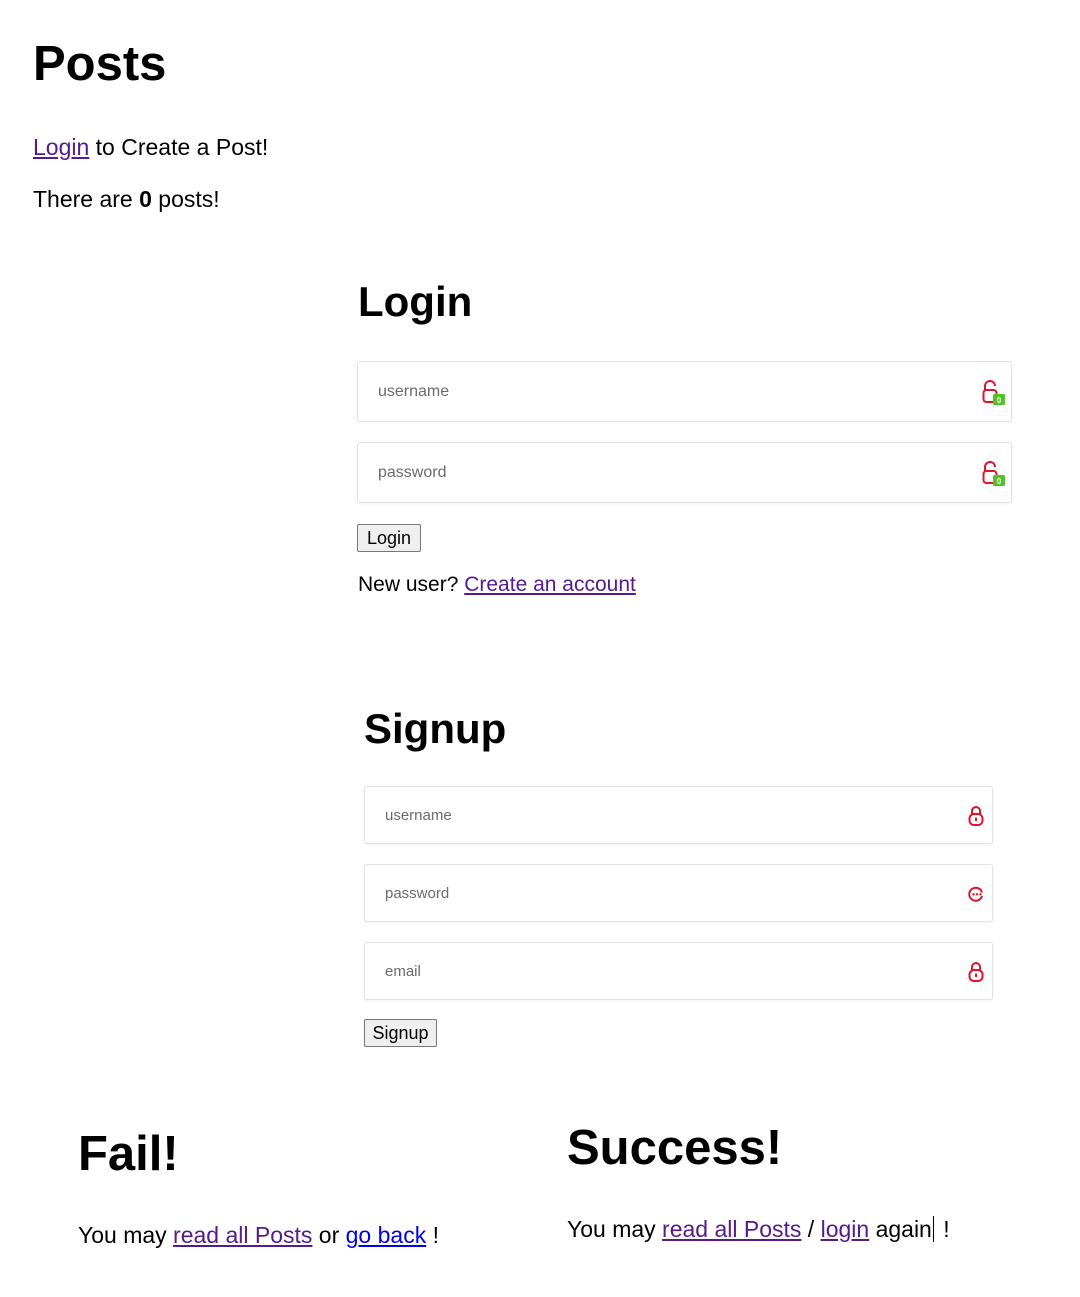  Describe the element at coordinates (900, 1229) in the screenshot. I see `success-again: again` at that location.